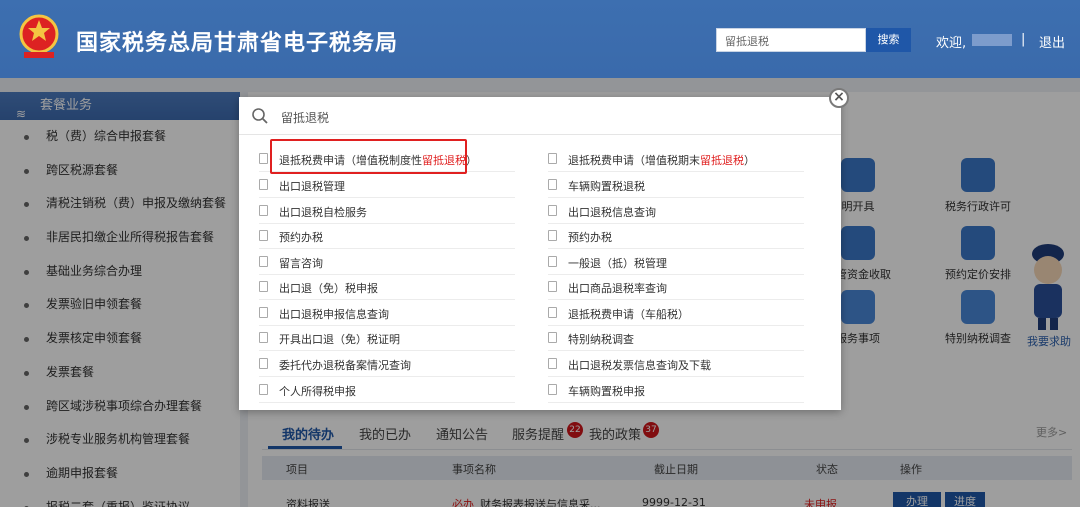 Image resolution: width=1080 pixels, height=507 pixels. Describe the element at coordinates (992, 40) in the screenshot. I see `masked-username` at that location.